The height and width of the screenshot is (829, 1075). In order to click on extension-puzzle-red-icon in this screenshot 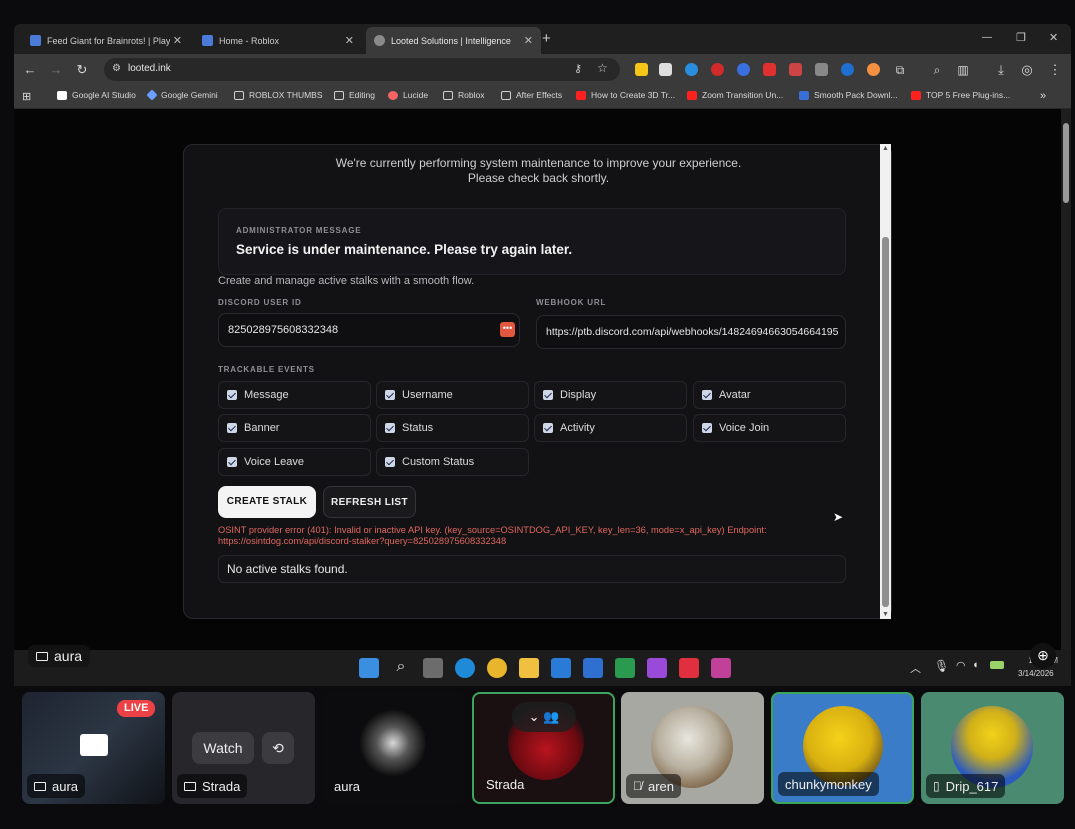, I will do `click(795, 69)`.